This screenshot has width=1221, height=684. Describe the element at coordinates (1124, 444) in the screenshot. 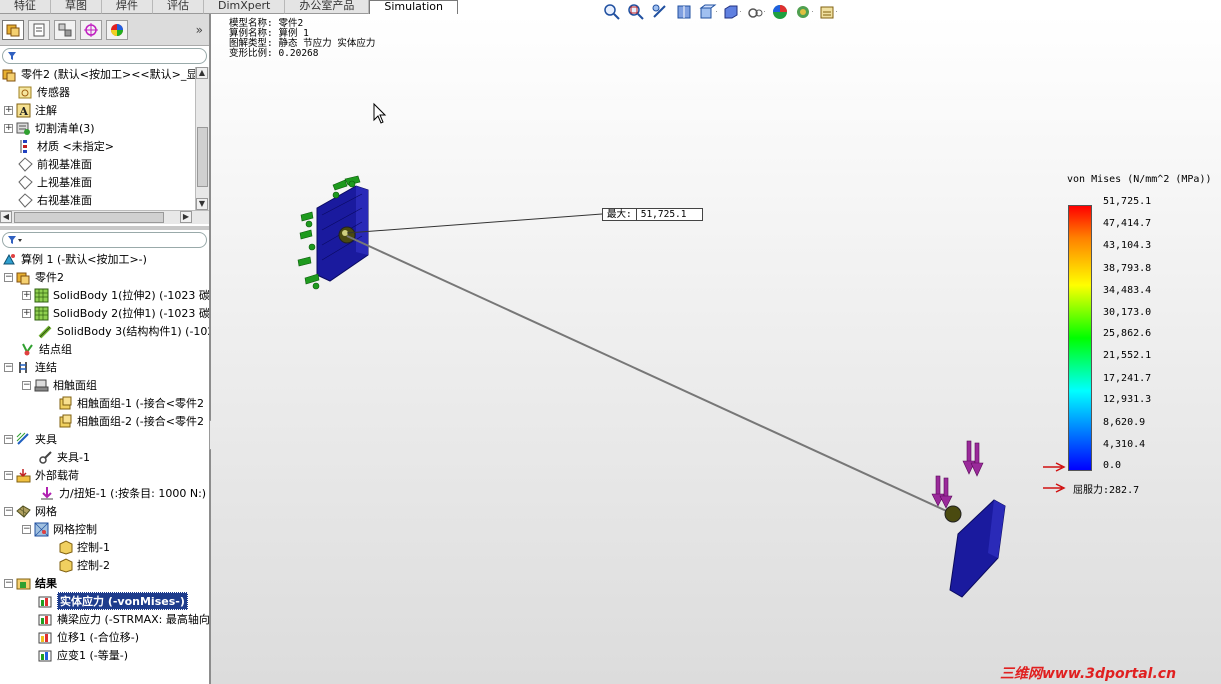

I see `legend-value: 4,310.4` at that location.